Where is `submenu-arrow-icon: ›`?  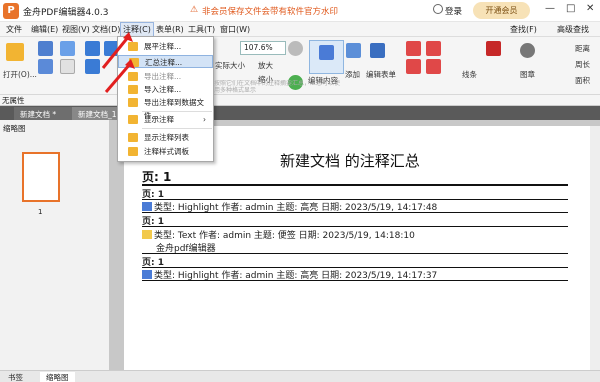
submenu-arrow-icon: › is located at coordinates (204, 119).